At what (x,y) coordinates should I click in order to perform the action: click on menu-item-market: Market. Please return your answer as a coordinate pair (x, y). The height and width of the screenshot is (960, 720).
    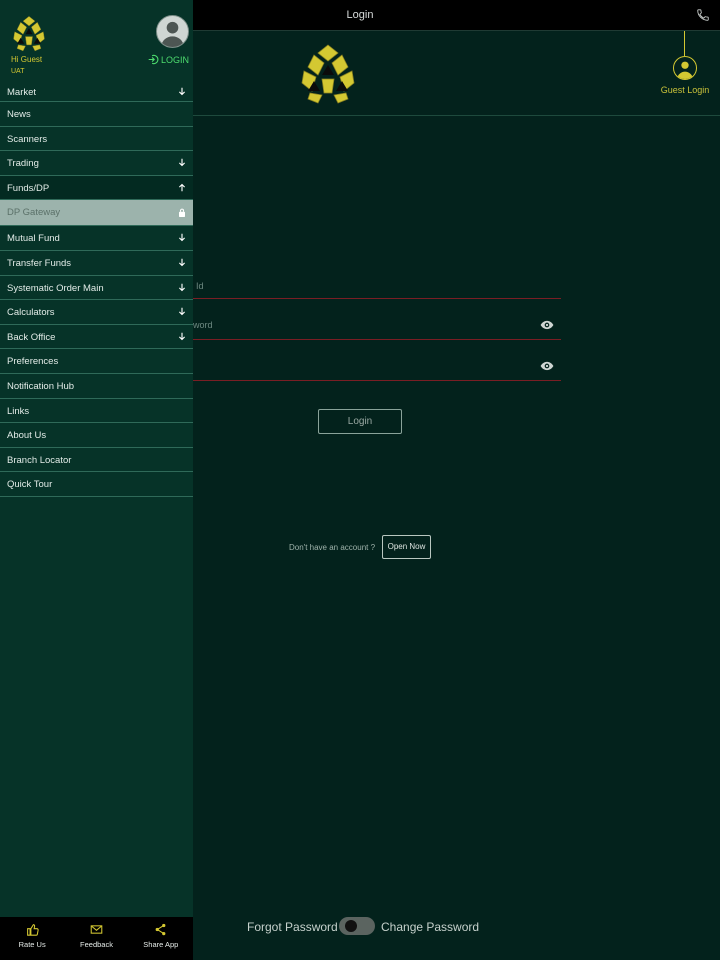
    Looking at the image, I should click on (96, 92).